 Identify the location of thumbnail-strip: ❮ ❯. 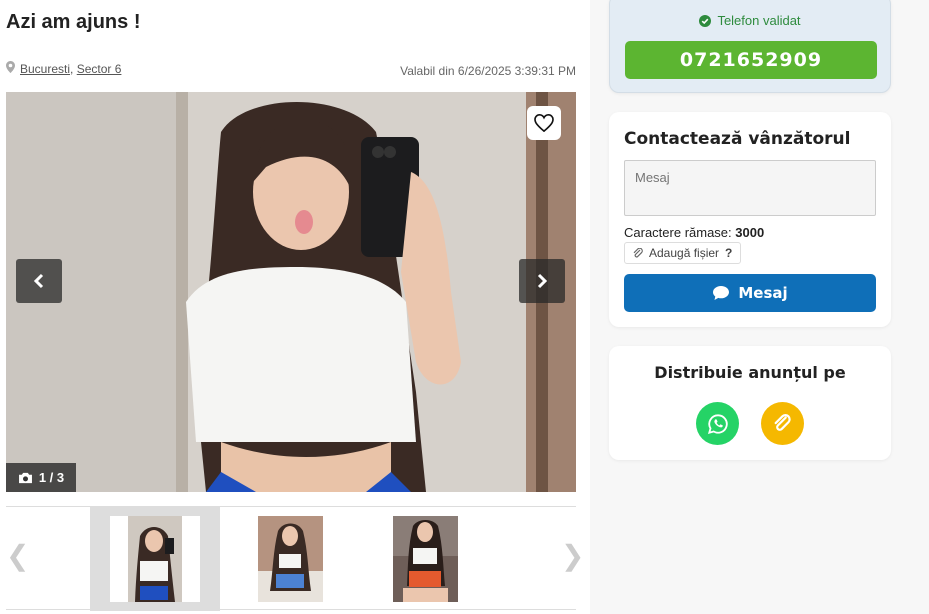
(295, 558).